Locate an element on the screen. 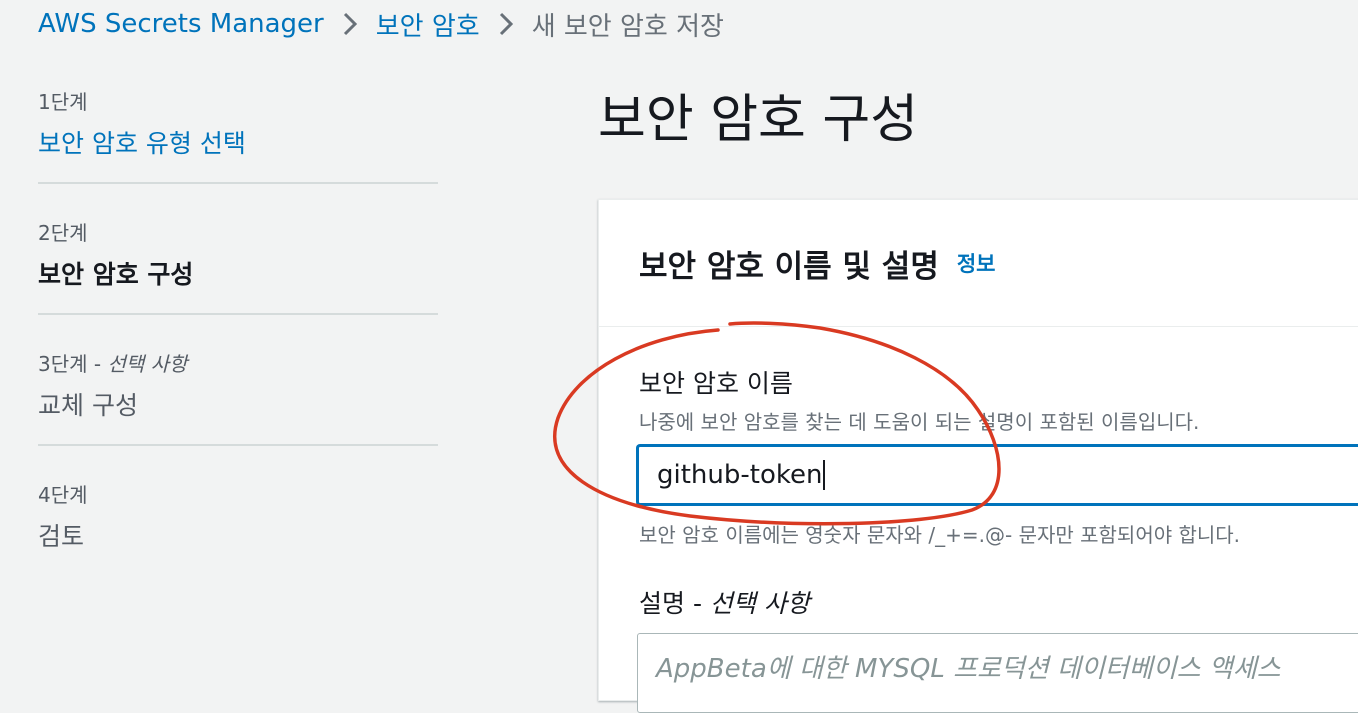 Image resolution: width=1358 pixels, height=713 pixels. step-optional-label: 선택 사항 is located at coordinates (147, 364).